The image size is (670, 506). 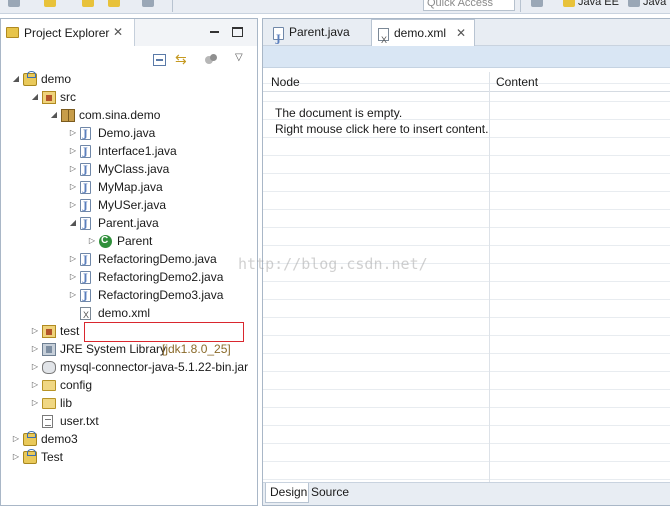 I want to click on perspective-java-ee: Java EE, so click(x=591, y=4).